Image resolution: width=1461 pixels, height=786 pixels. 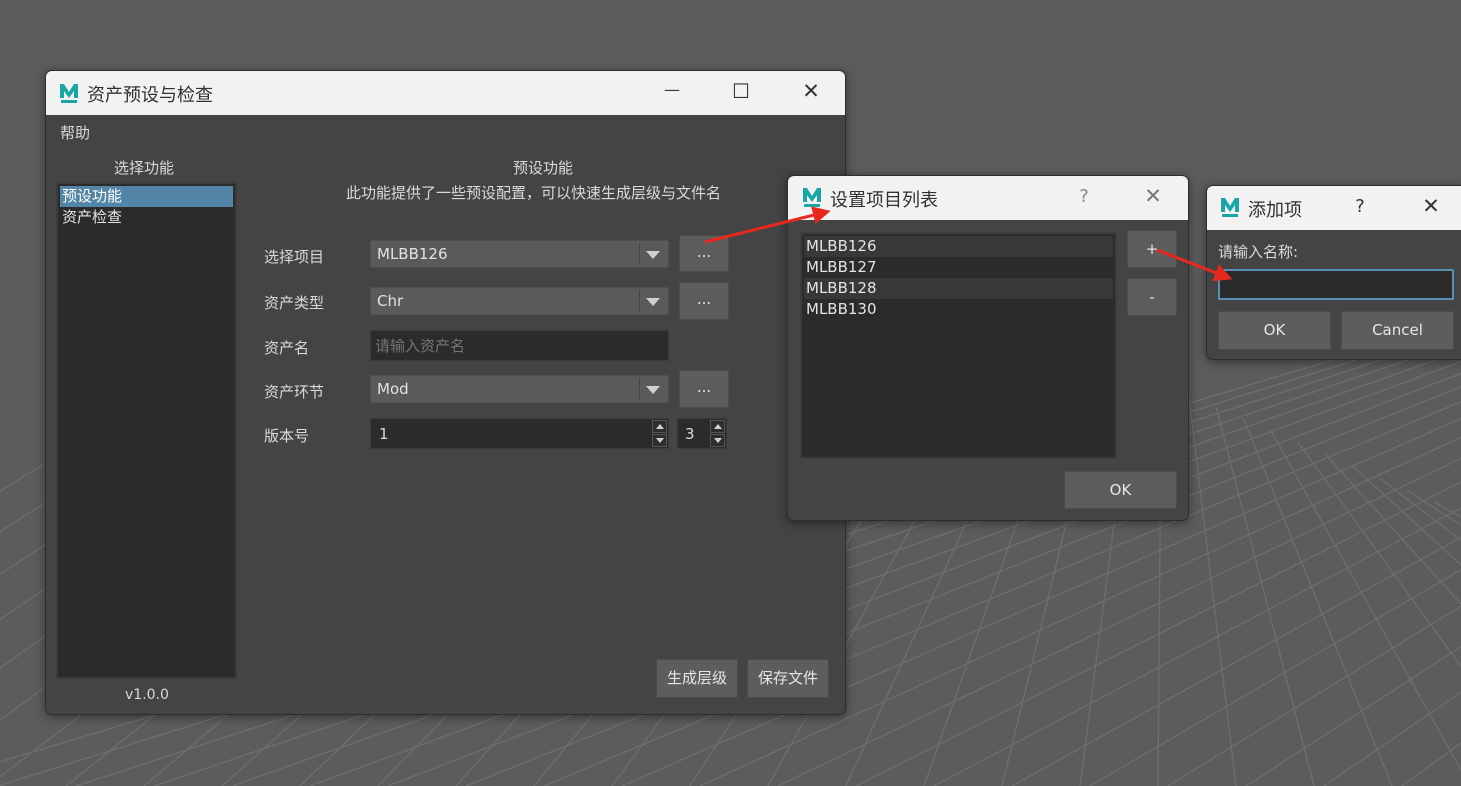 I want to click on left-panel-heading: 选择功能, so click(x=144, y=168).